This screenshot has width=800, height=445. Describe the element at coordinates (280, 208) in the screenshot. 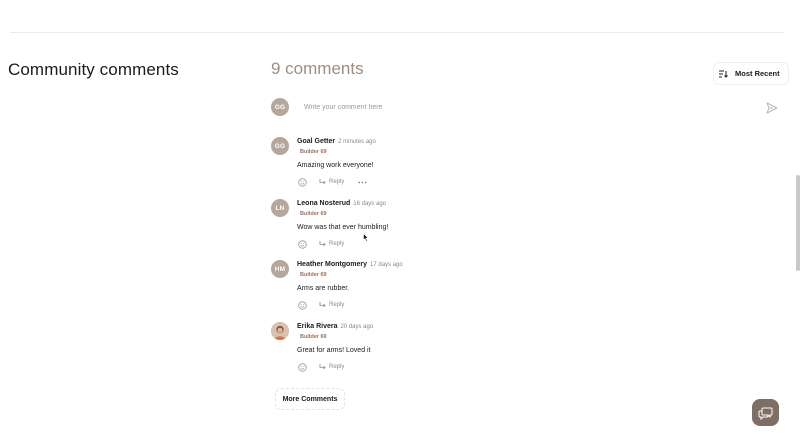

I see `avatar: LN` at that location.